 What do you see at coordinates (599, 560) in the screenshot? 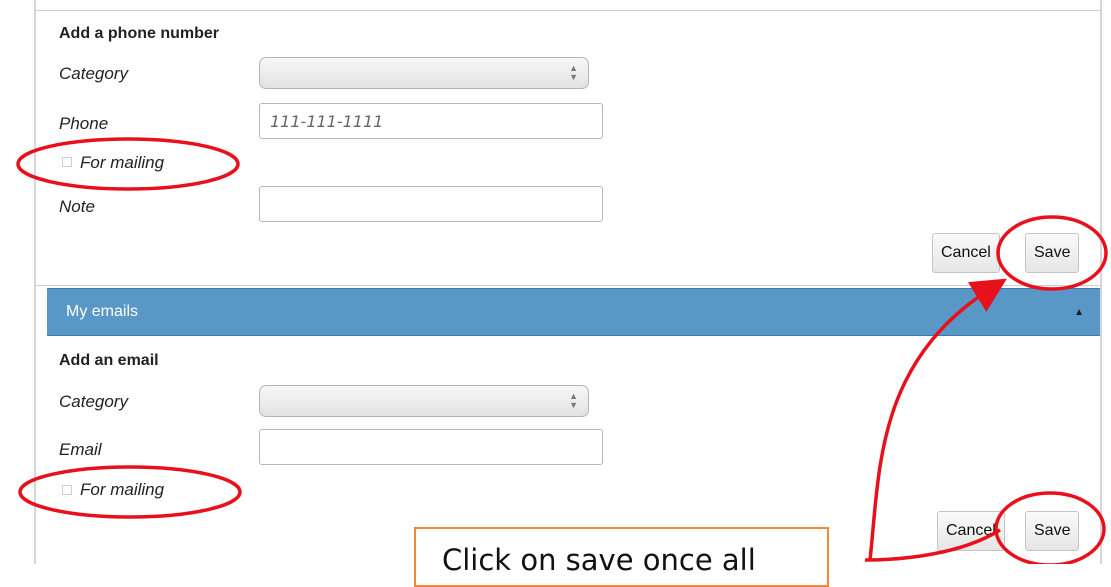
I see `callout-text: Click on save once all` at bounding box center [599, 560].